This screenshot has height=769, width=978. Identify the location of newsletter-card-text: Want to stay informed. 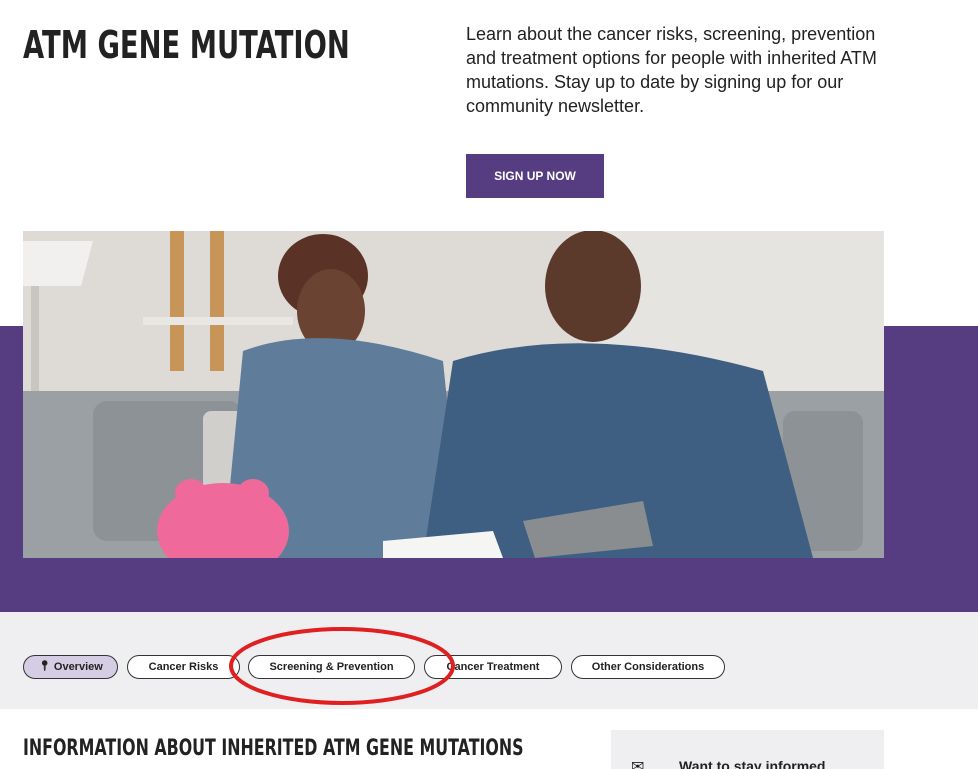
(752, 763).